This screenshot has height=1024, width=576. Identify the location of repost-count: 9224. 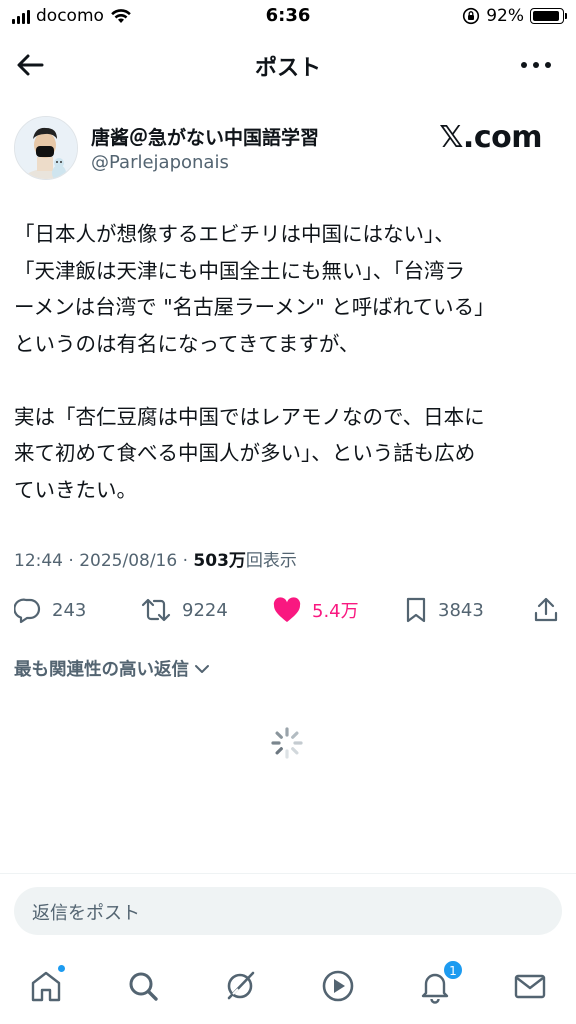
(205, 610).